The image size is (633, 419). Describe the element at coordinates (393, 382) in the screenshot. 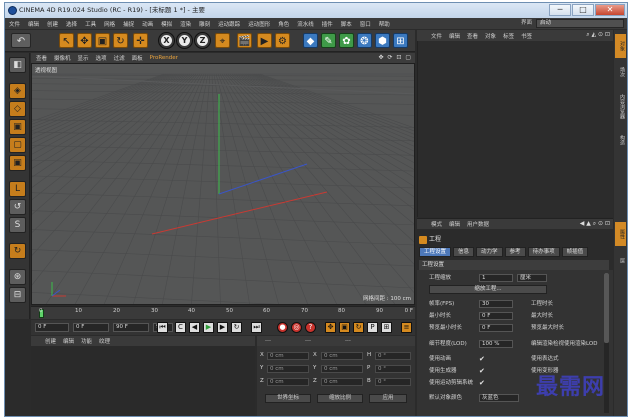

I see `rotation-b-field: 0 °` at that location.